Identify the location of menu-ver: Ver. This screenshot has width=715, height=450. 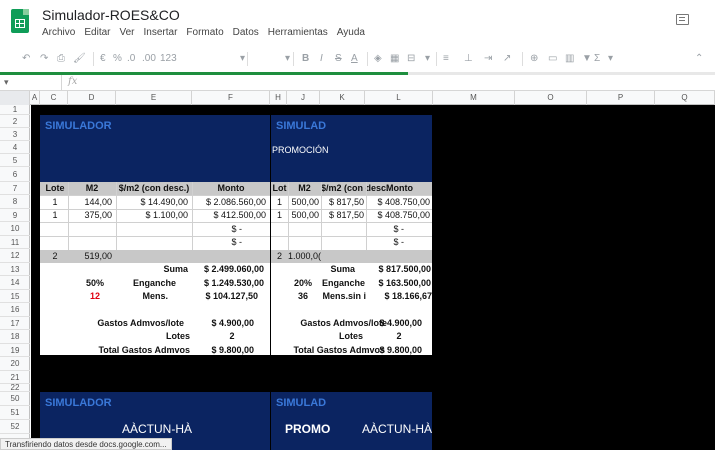
(126, 32).